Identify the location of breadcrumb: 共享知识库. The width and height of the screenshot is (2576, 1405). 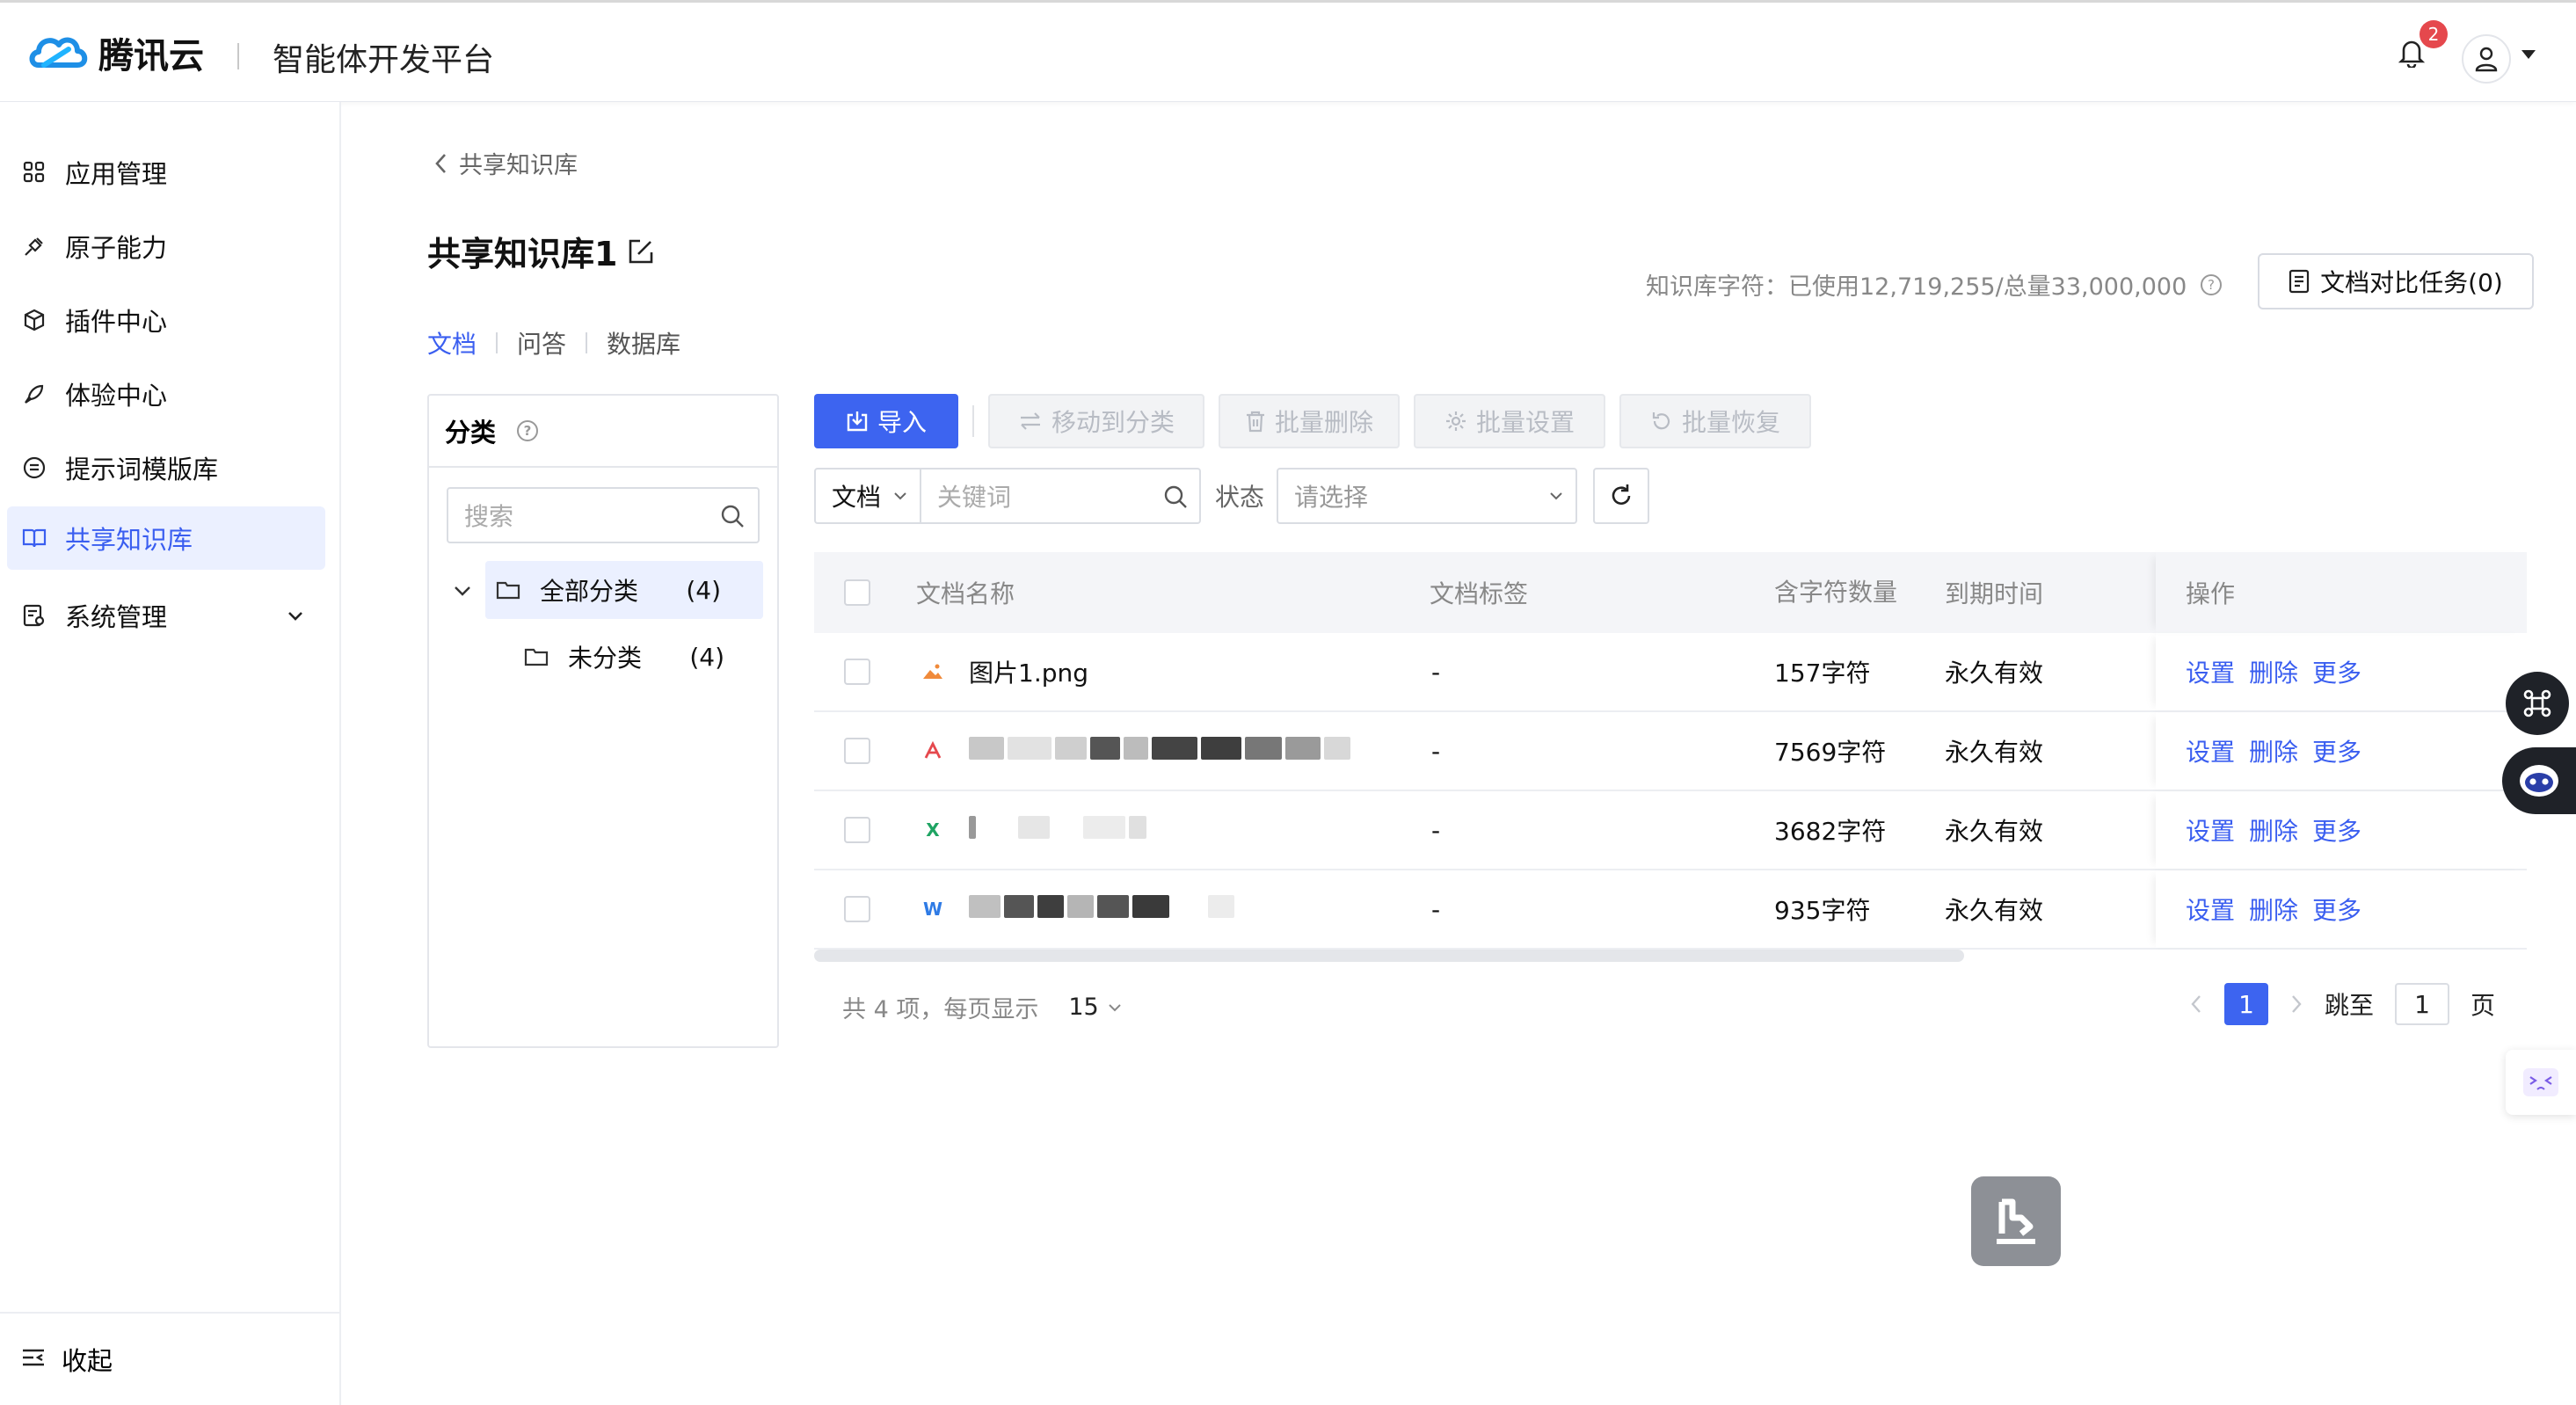
(505, 163).